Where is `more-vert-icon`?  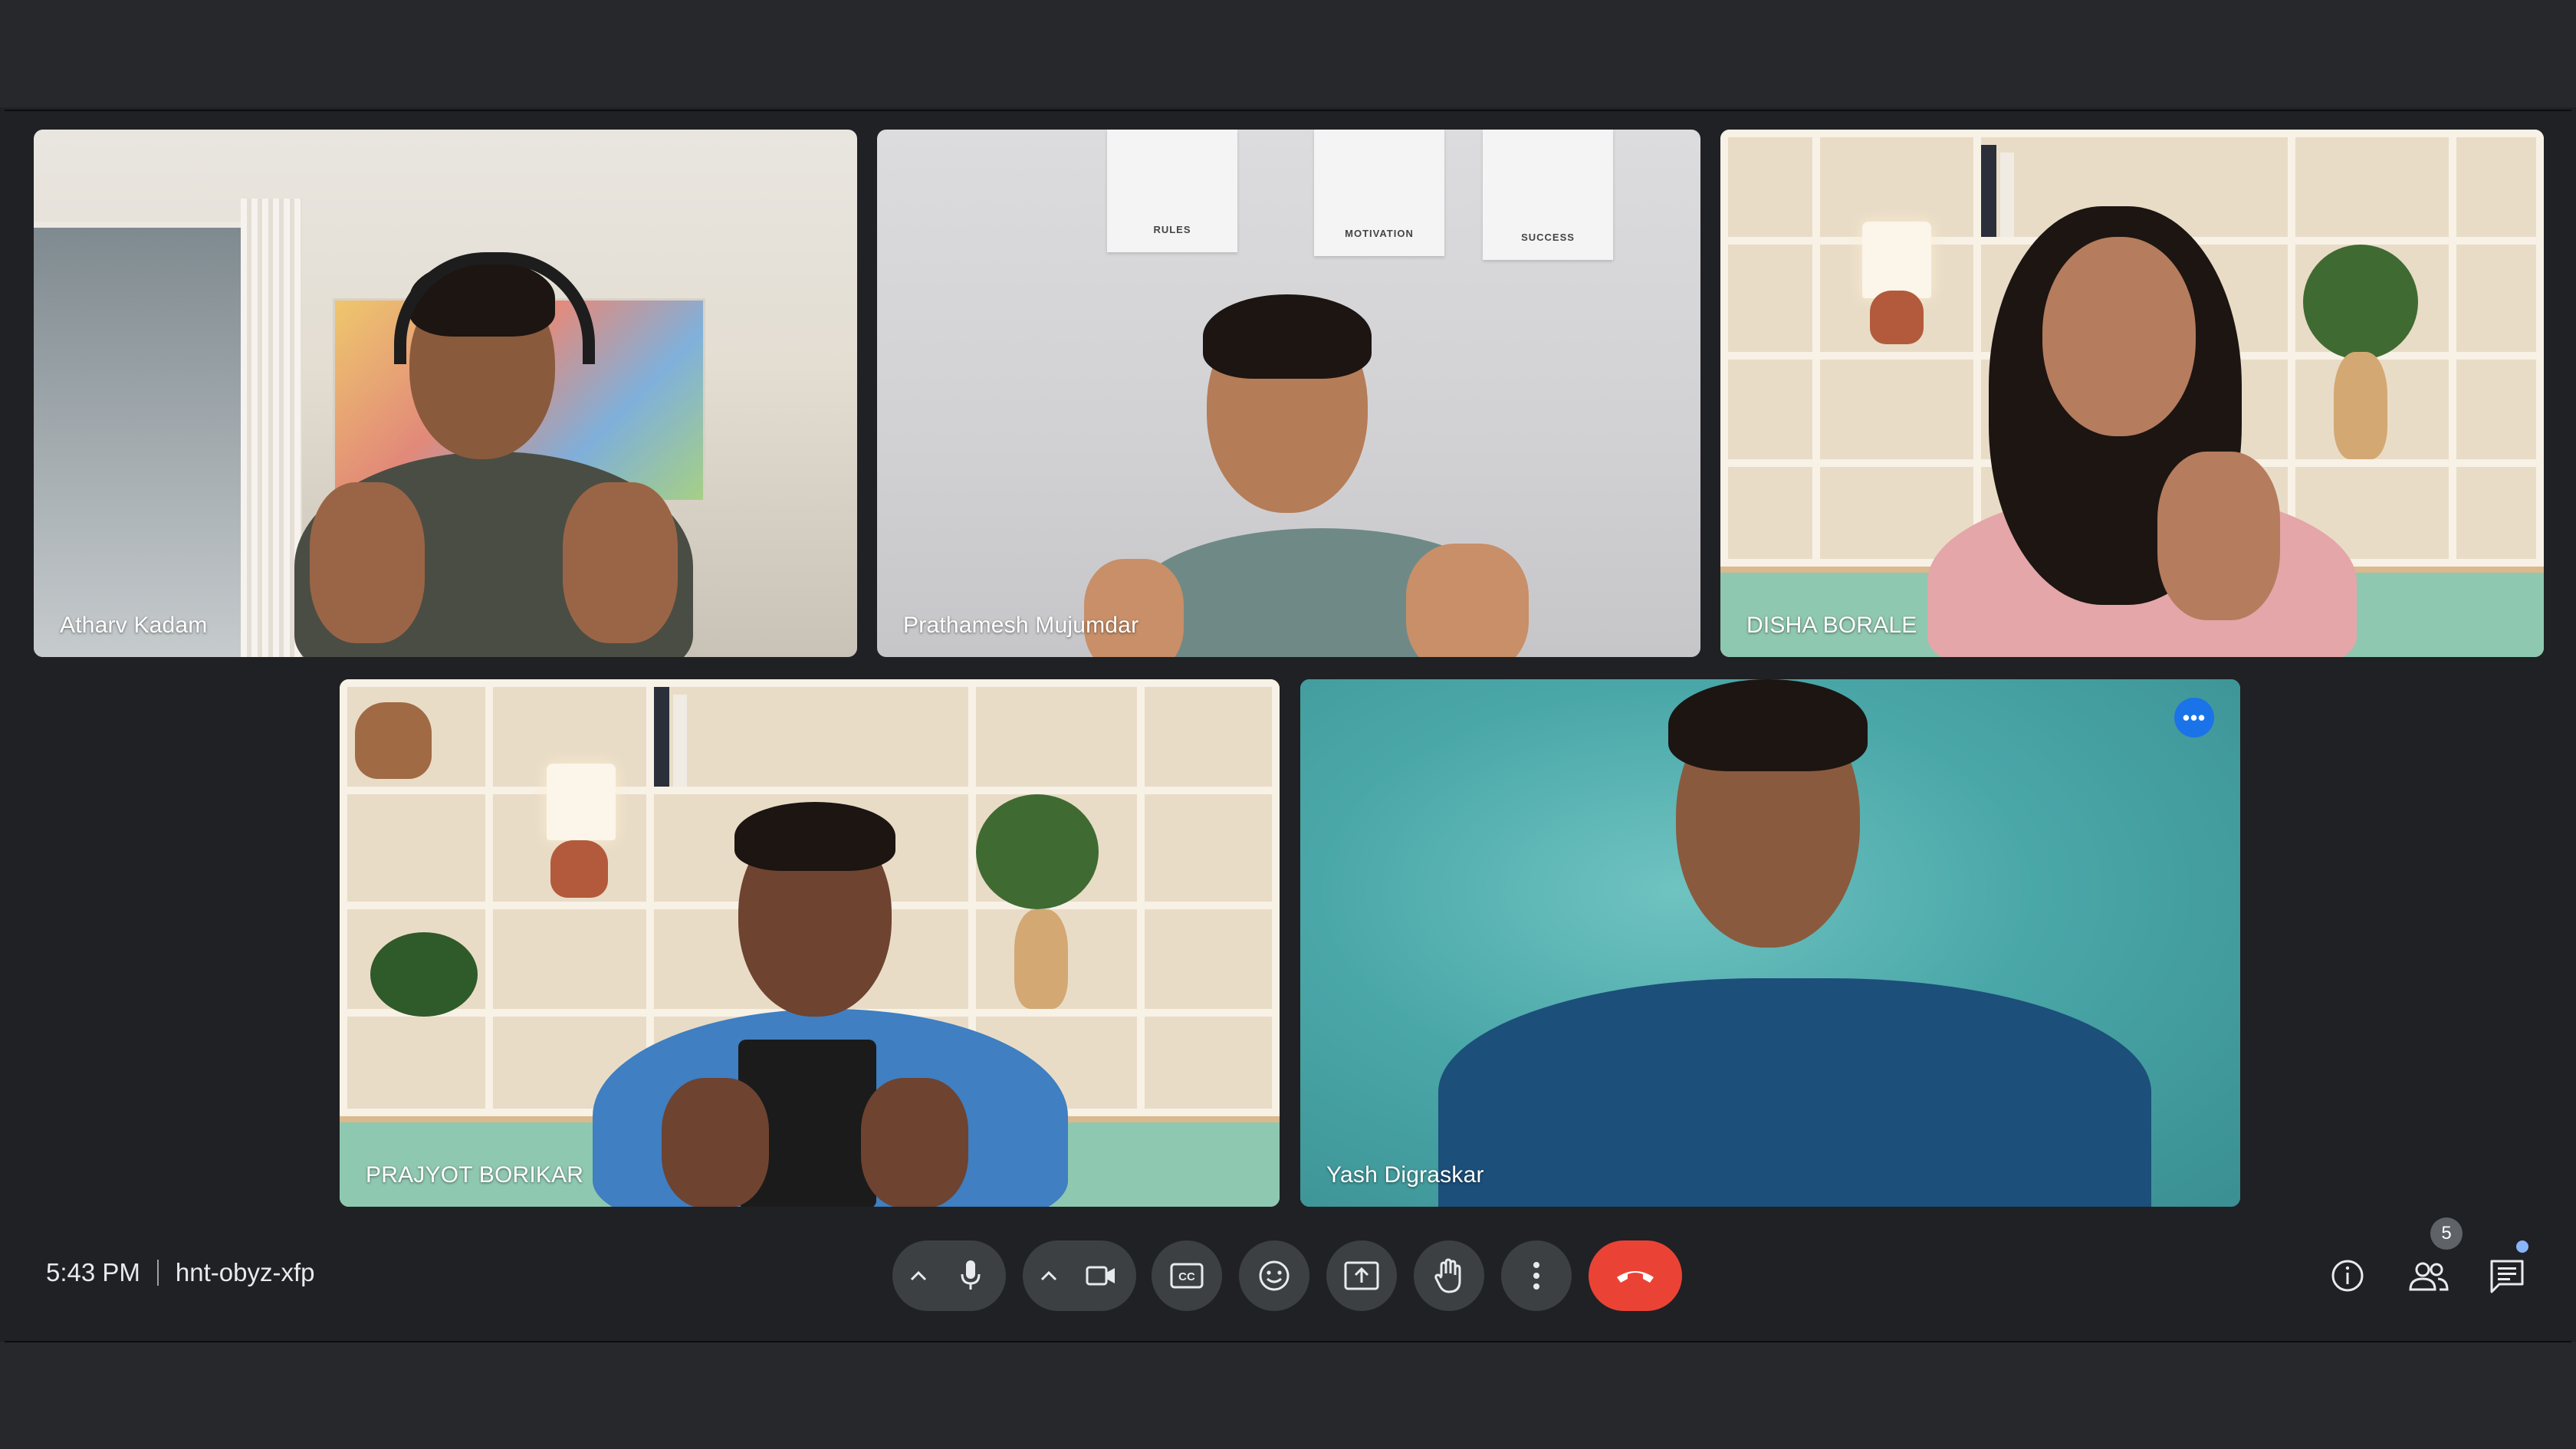 more-vert-icon is located at coordinates (1536, 1276).